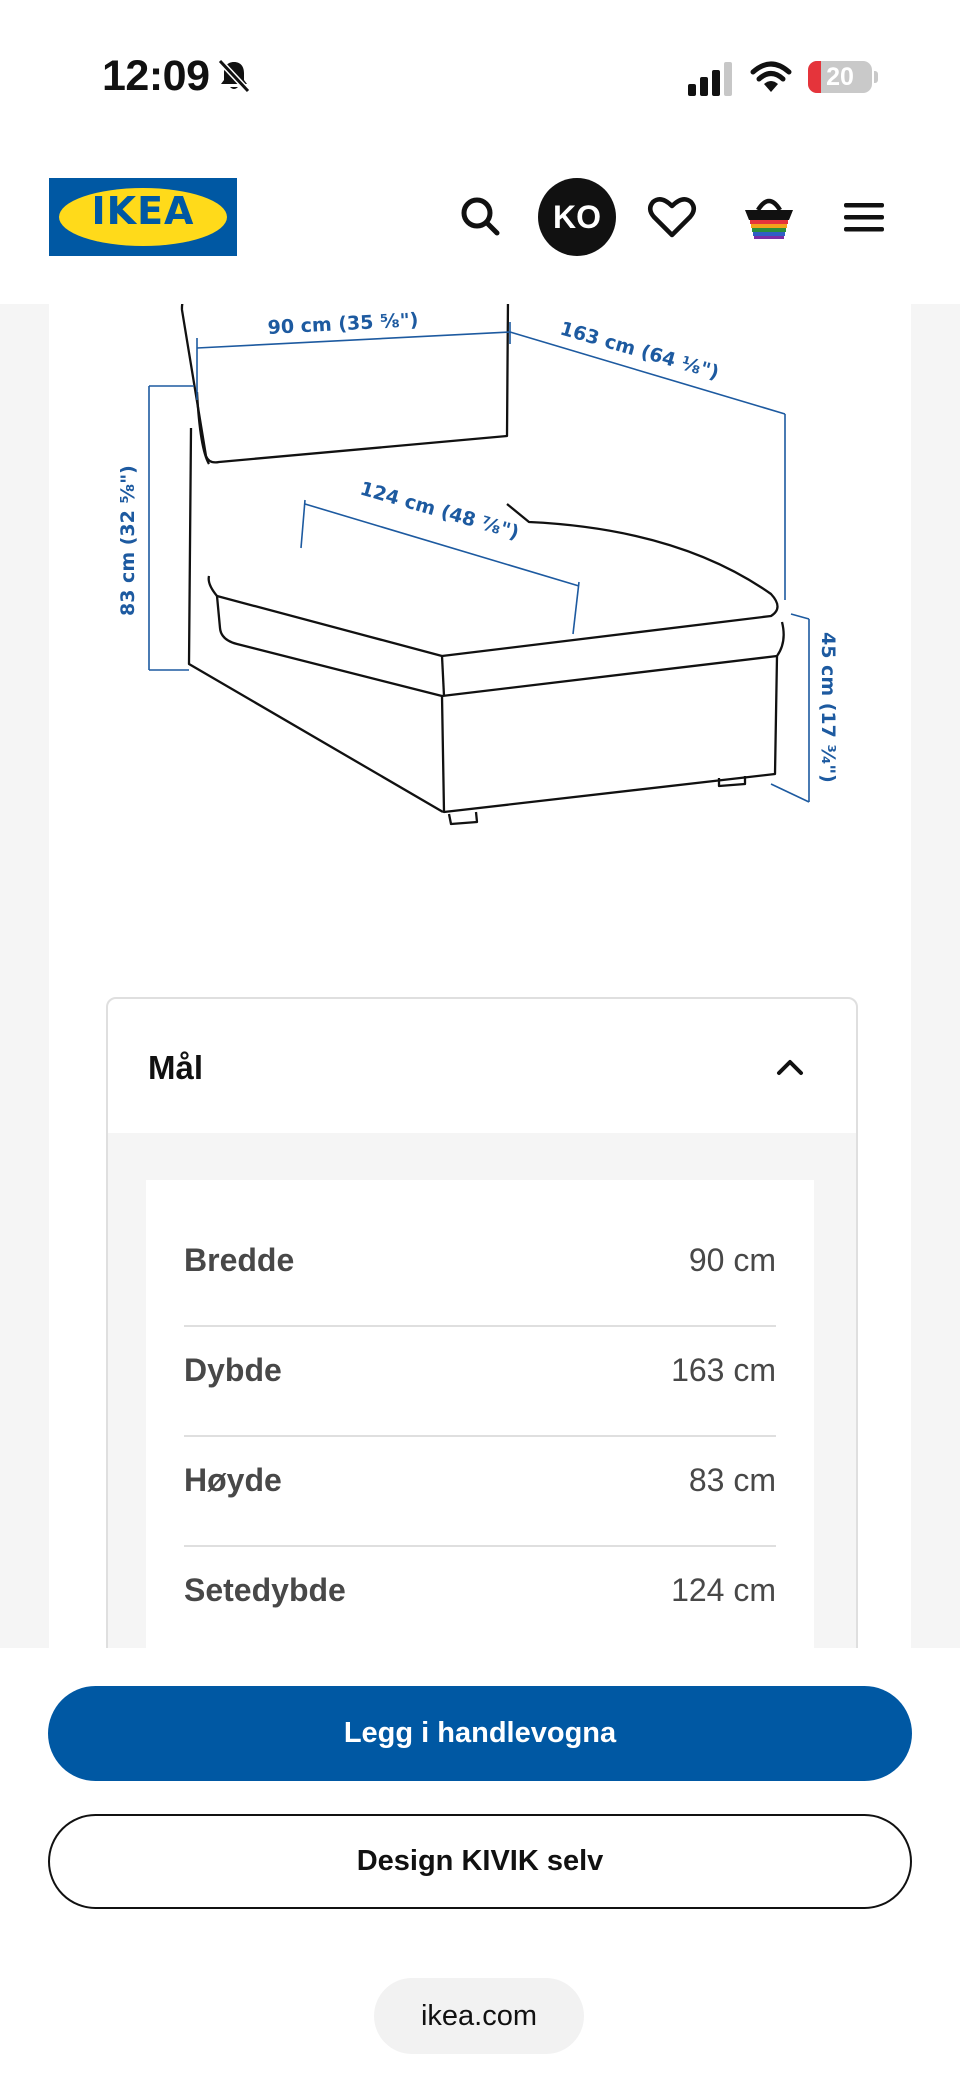 Image resolution: width=960 pixels, height=2087 pixels. What do you see at coordinates (481, 217) in the screenshot?
I see `search-icon` at bounding box center [481, 217].